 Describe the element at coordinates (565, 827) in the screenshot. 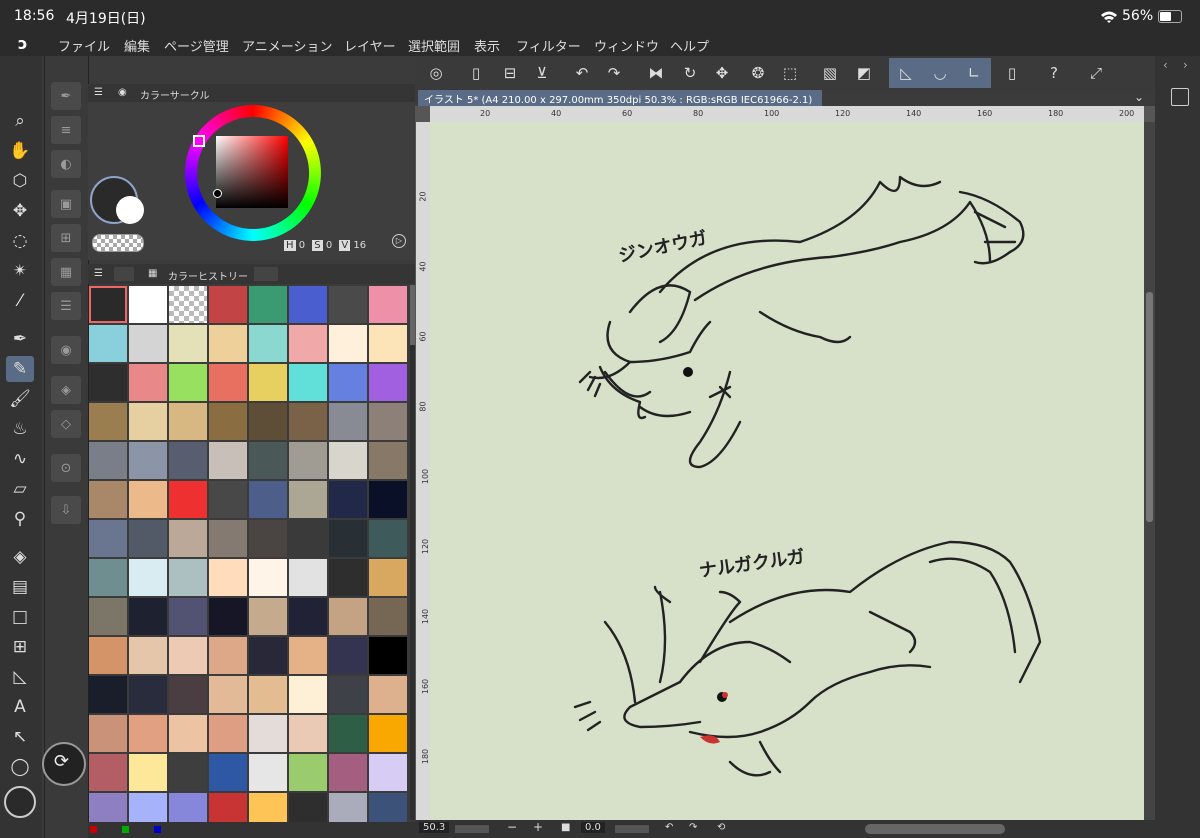

I see `fit-icon: ■` at that location.